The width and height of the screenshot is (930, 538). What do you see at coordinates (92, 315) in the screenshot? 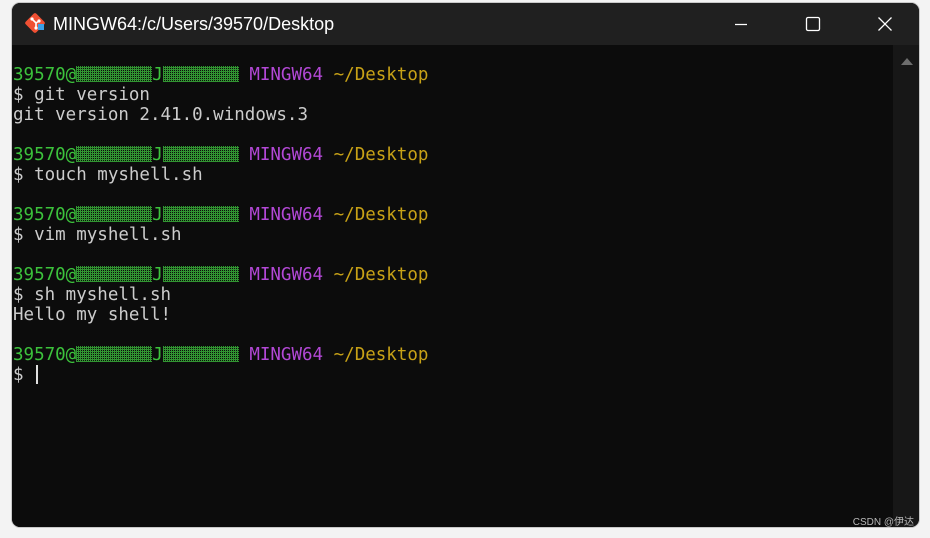
I see `output-line: Hello my shell!` at bounding box center [92, 315].